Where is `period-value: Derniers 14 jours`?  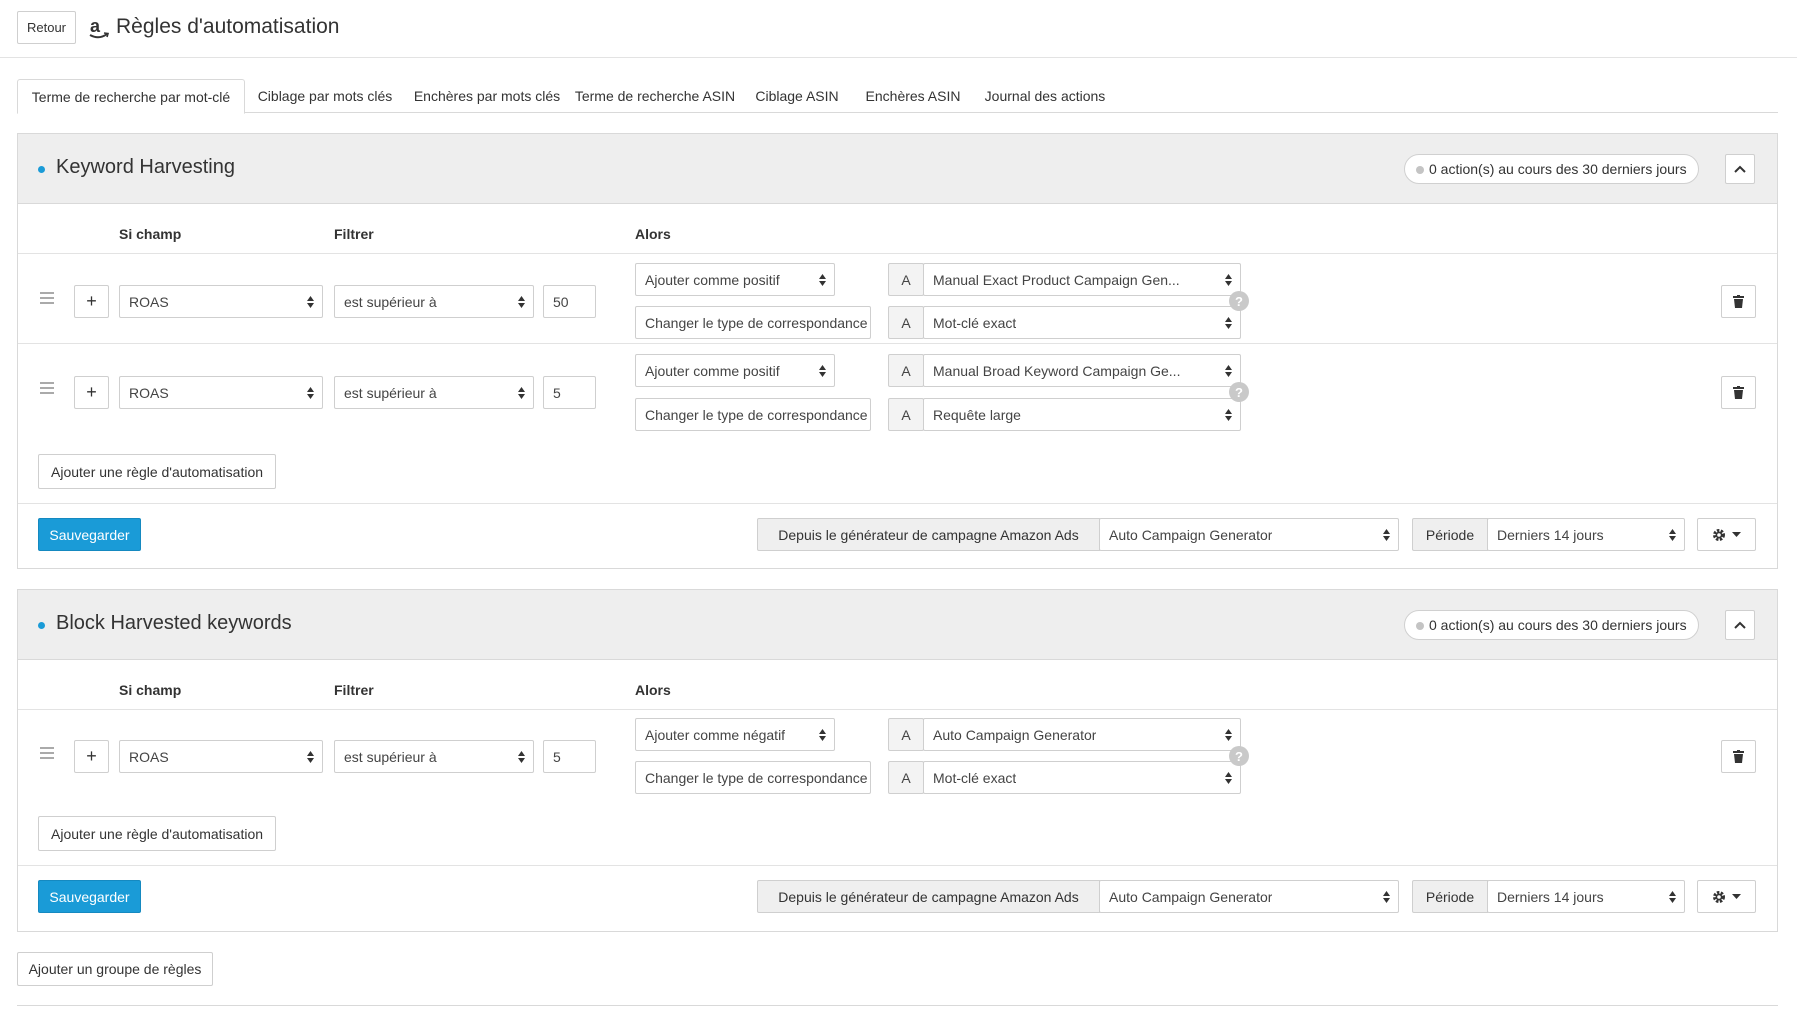 period-value: Derniers 14 jours is located at coordinates (1550, 896).